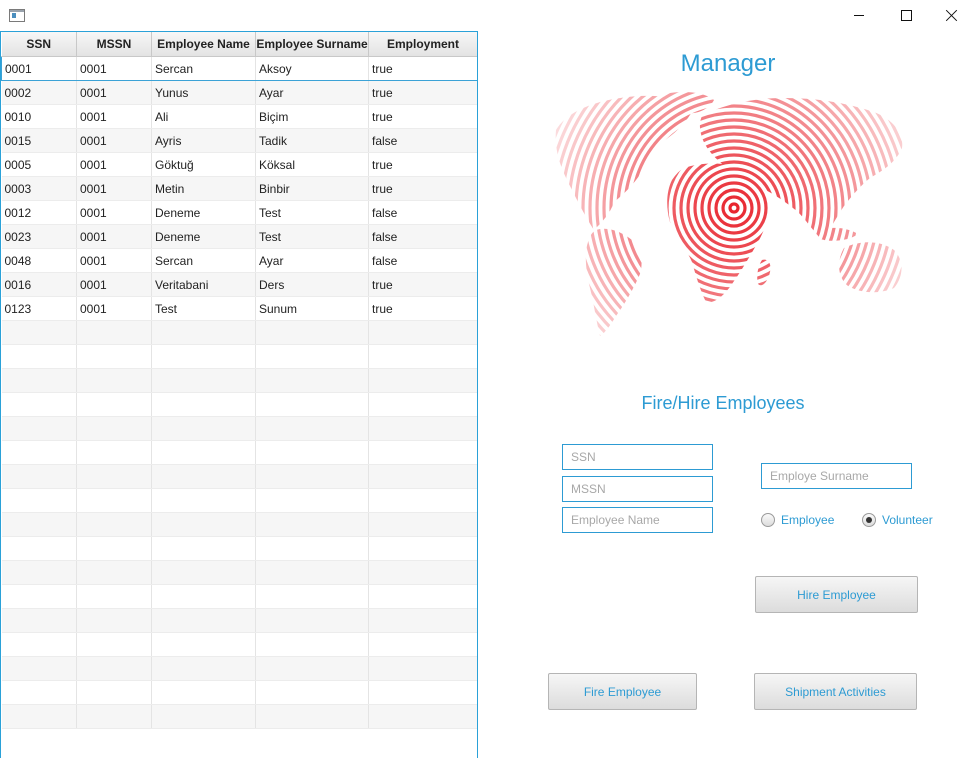 The width and height of the screenshot is (974, 758). I want to click on fire-employee-button: Fire Employee, so click(622, 691).